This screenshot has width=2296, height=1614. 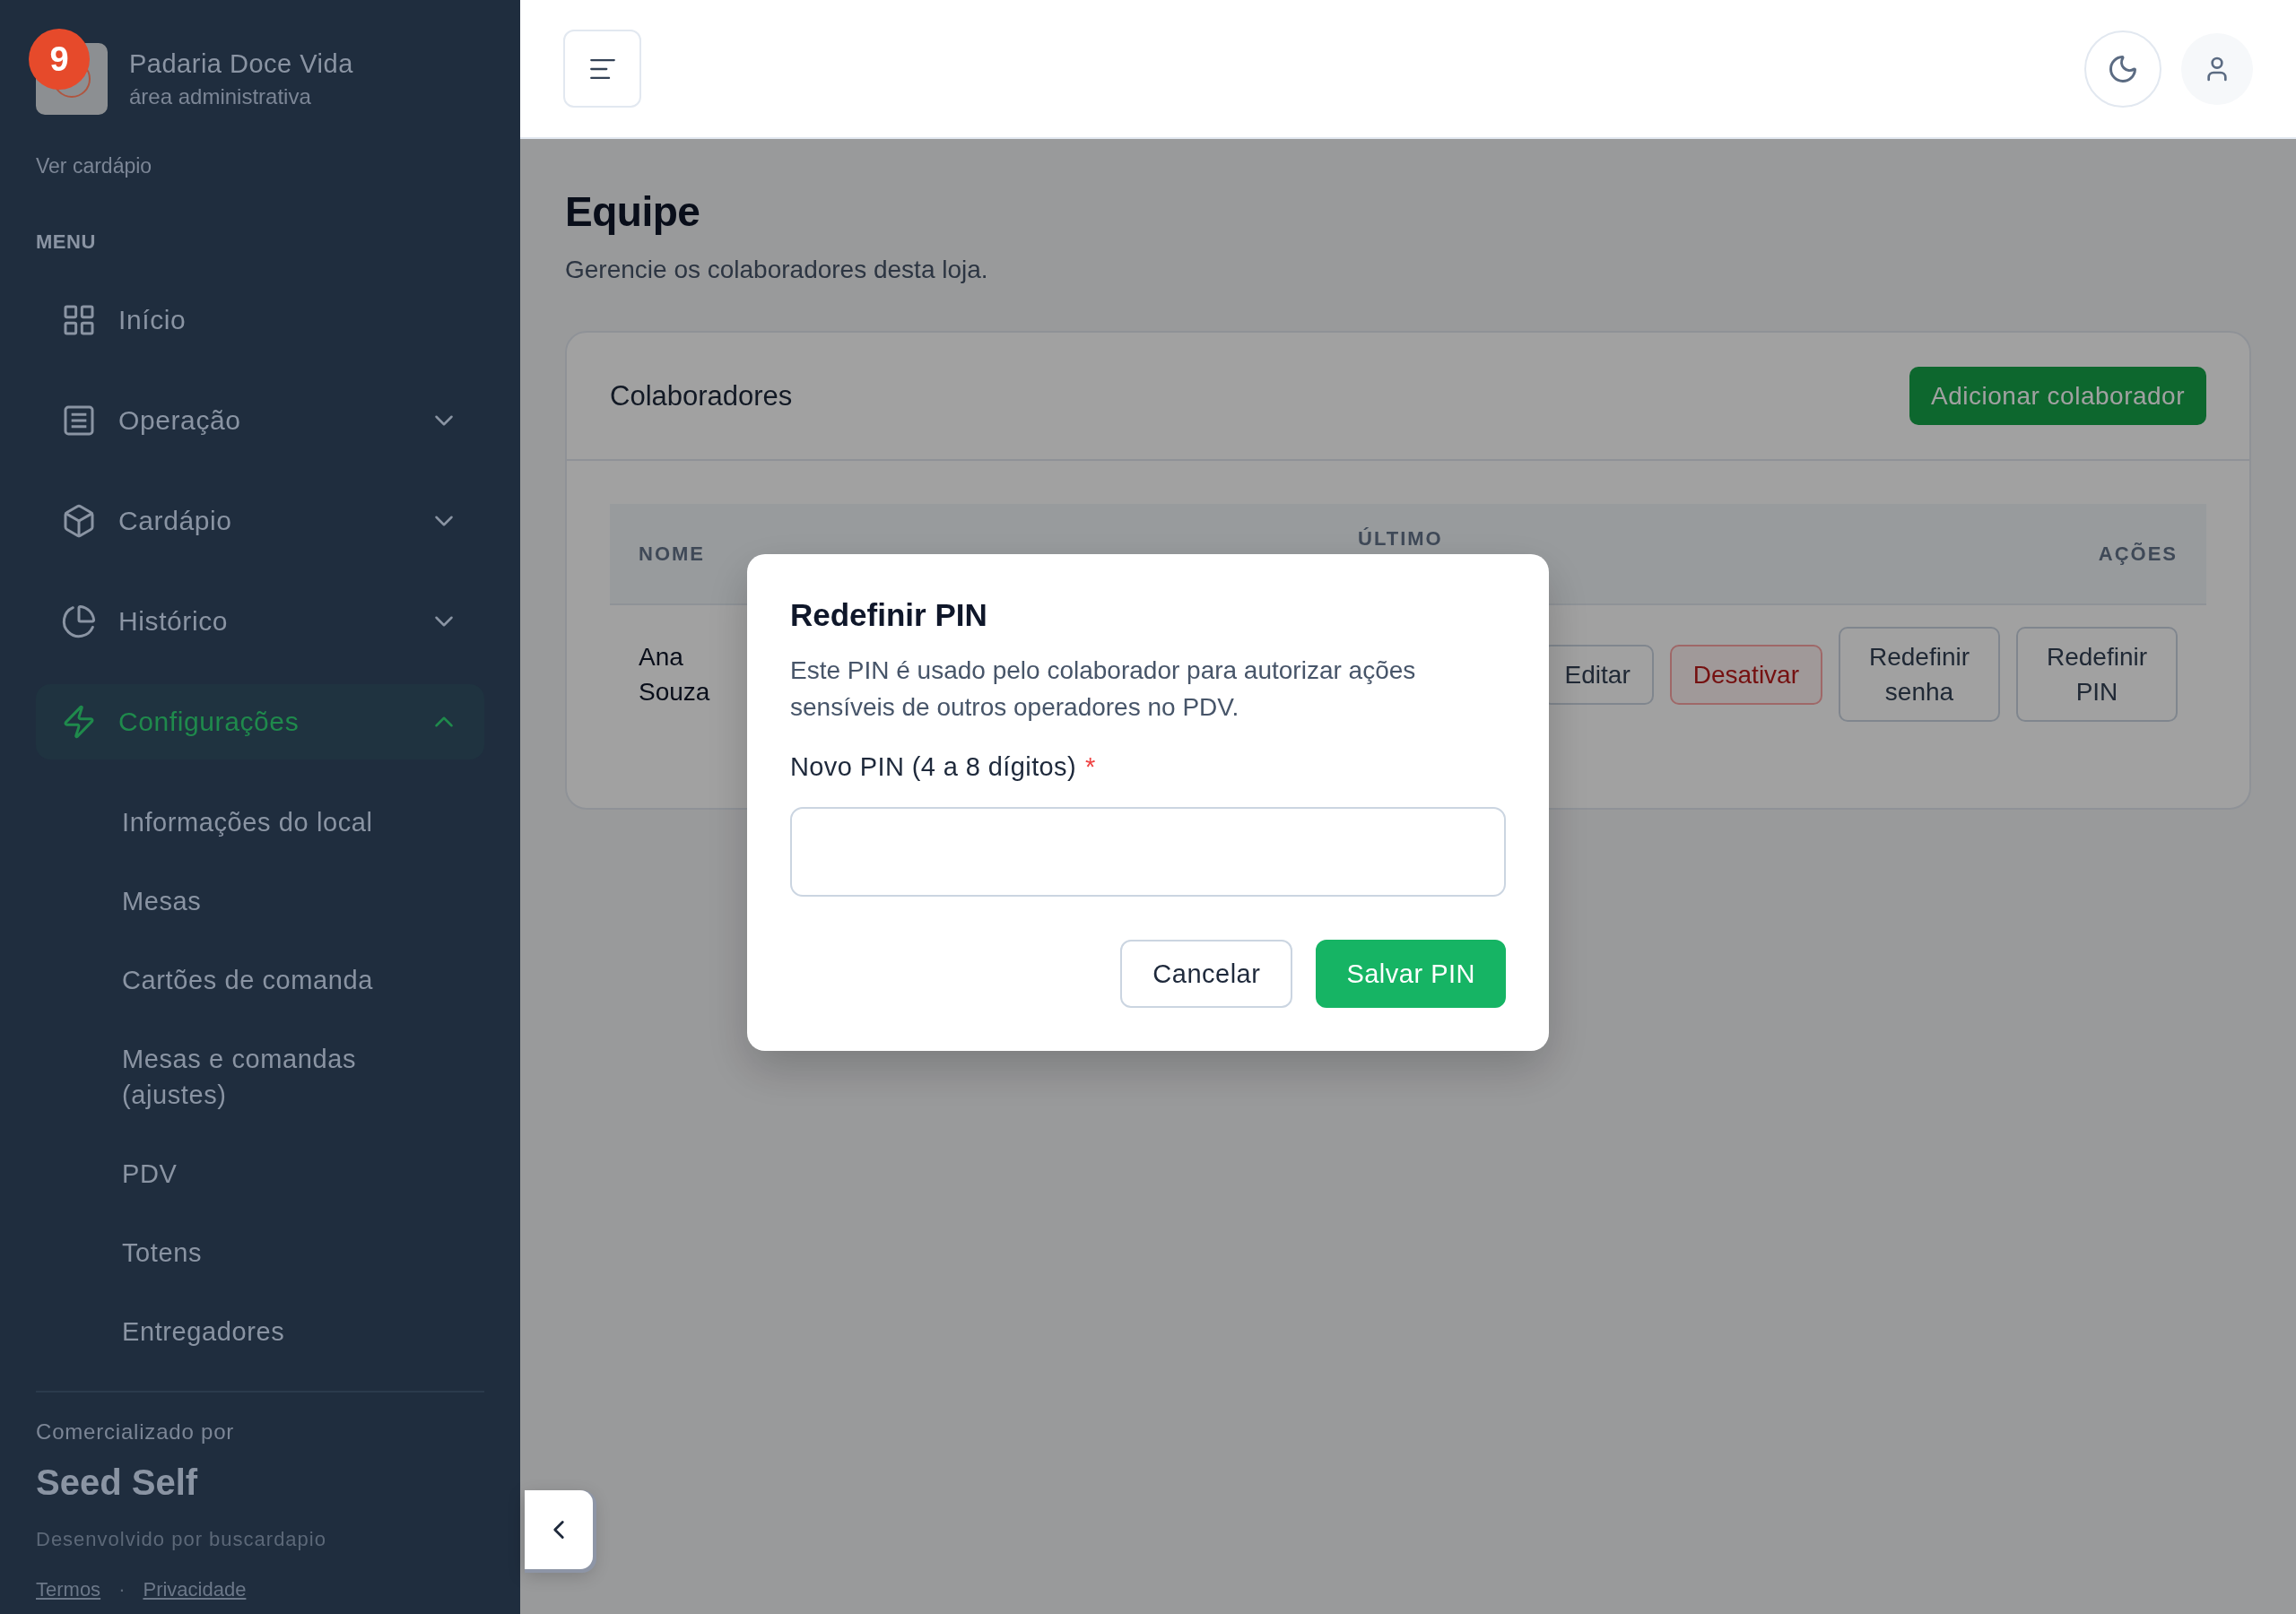 What do you see at coordinates (136, 1432) in the screenshot?
I see `marketed-by-caption: Comercializado por` at bounding box center [136, 1432].